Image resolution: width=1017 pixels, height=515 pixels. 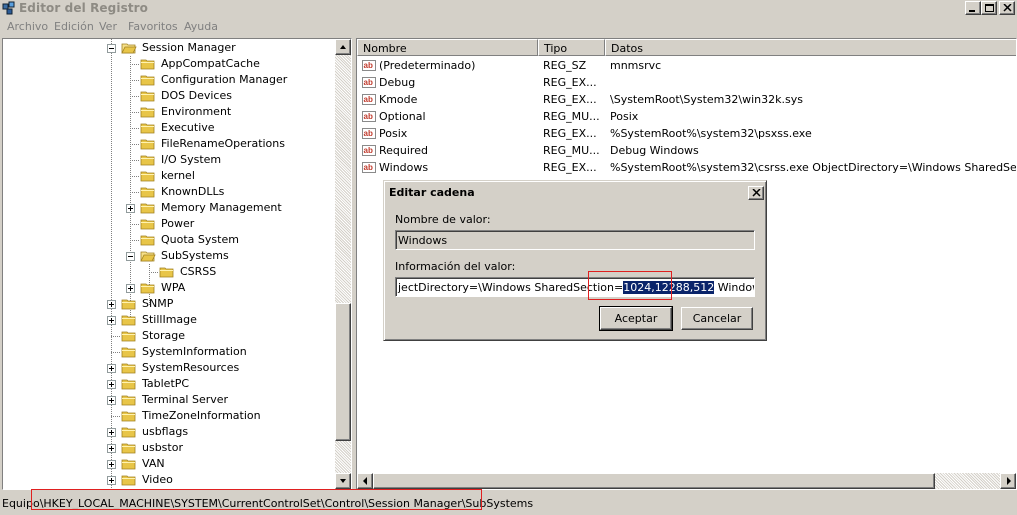 I want to click on accept-button: Aceptar, so click(x=636, y=318).